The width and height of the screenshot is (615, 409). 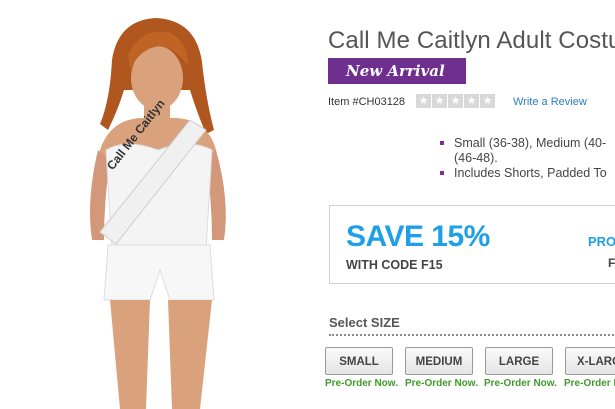 What do you see at coordinates (476, 158) in the screenshot?
I see `feature-sizes-continued: (46-48).` at bounding box center [476, 158].